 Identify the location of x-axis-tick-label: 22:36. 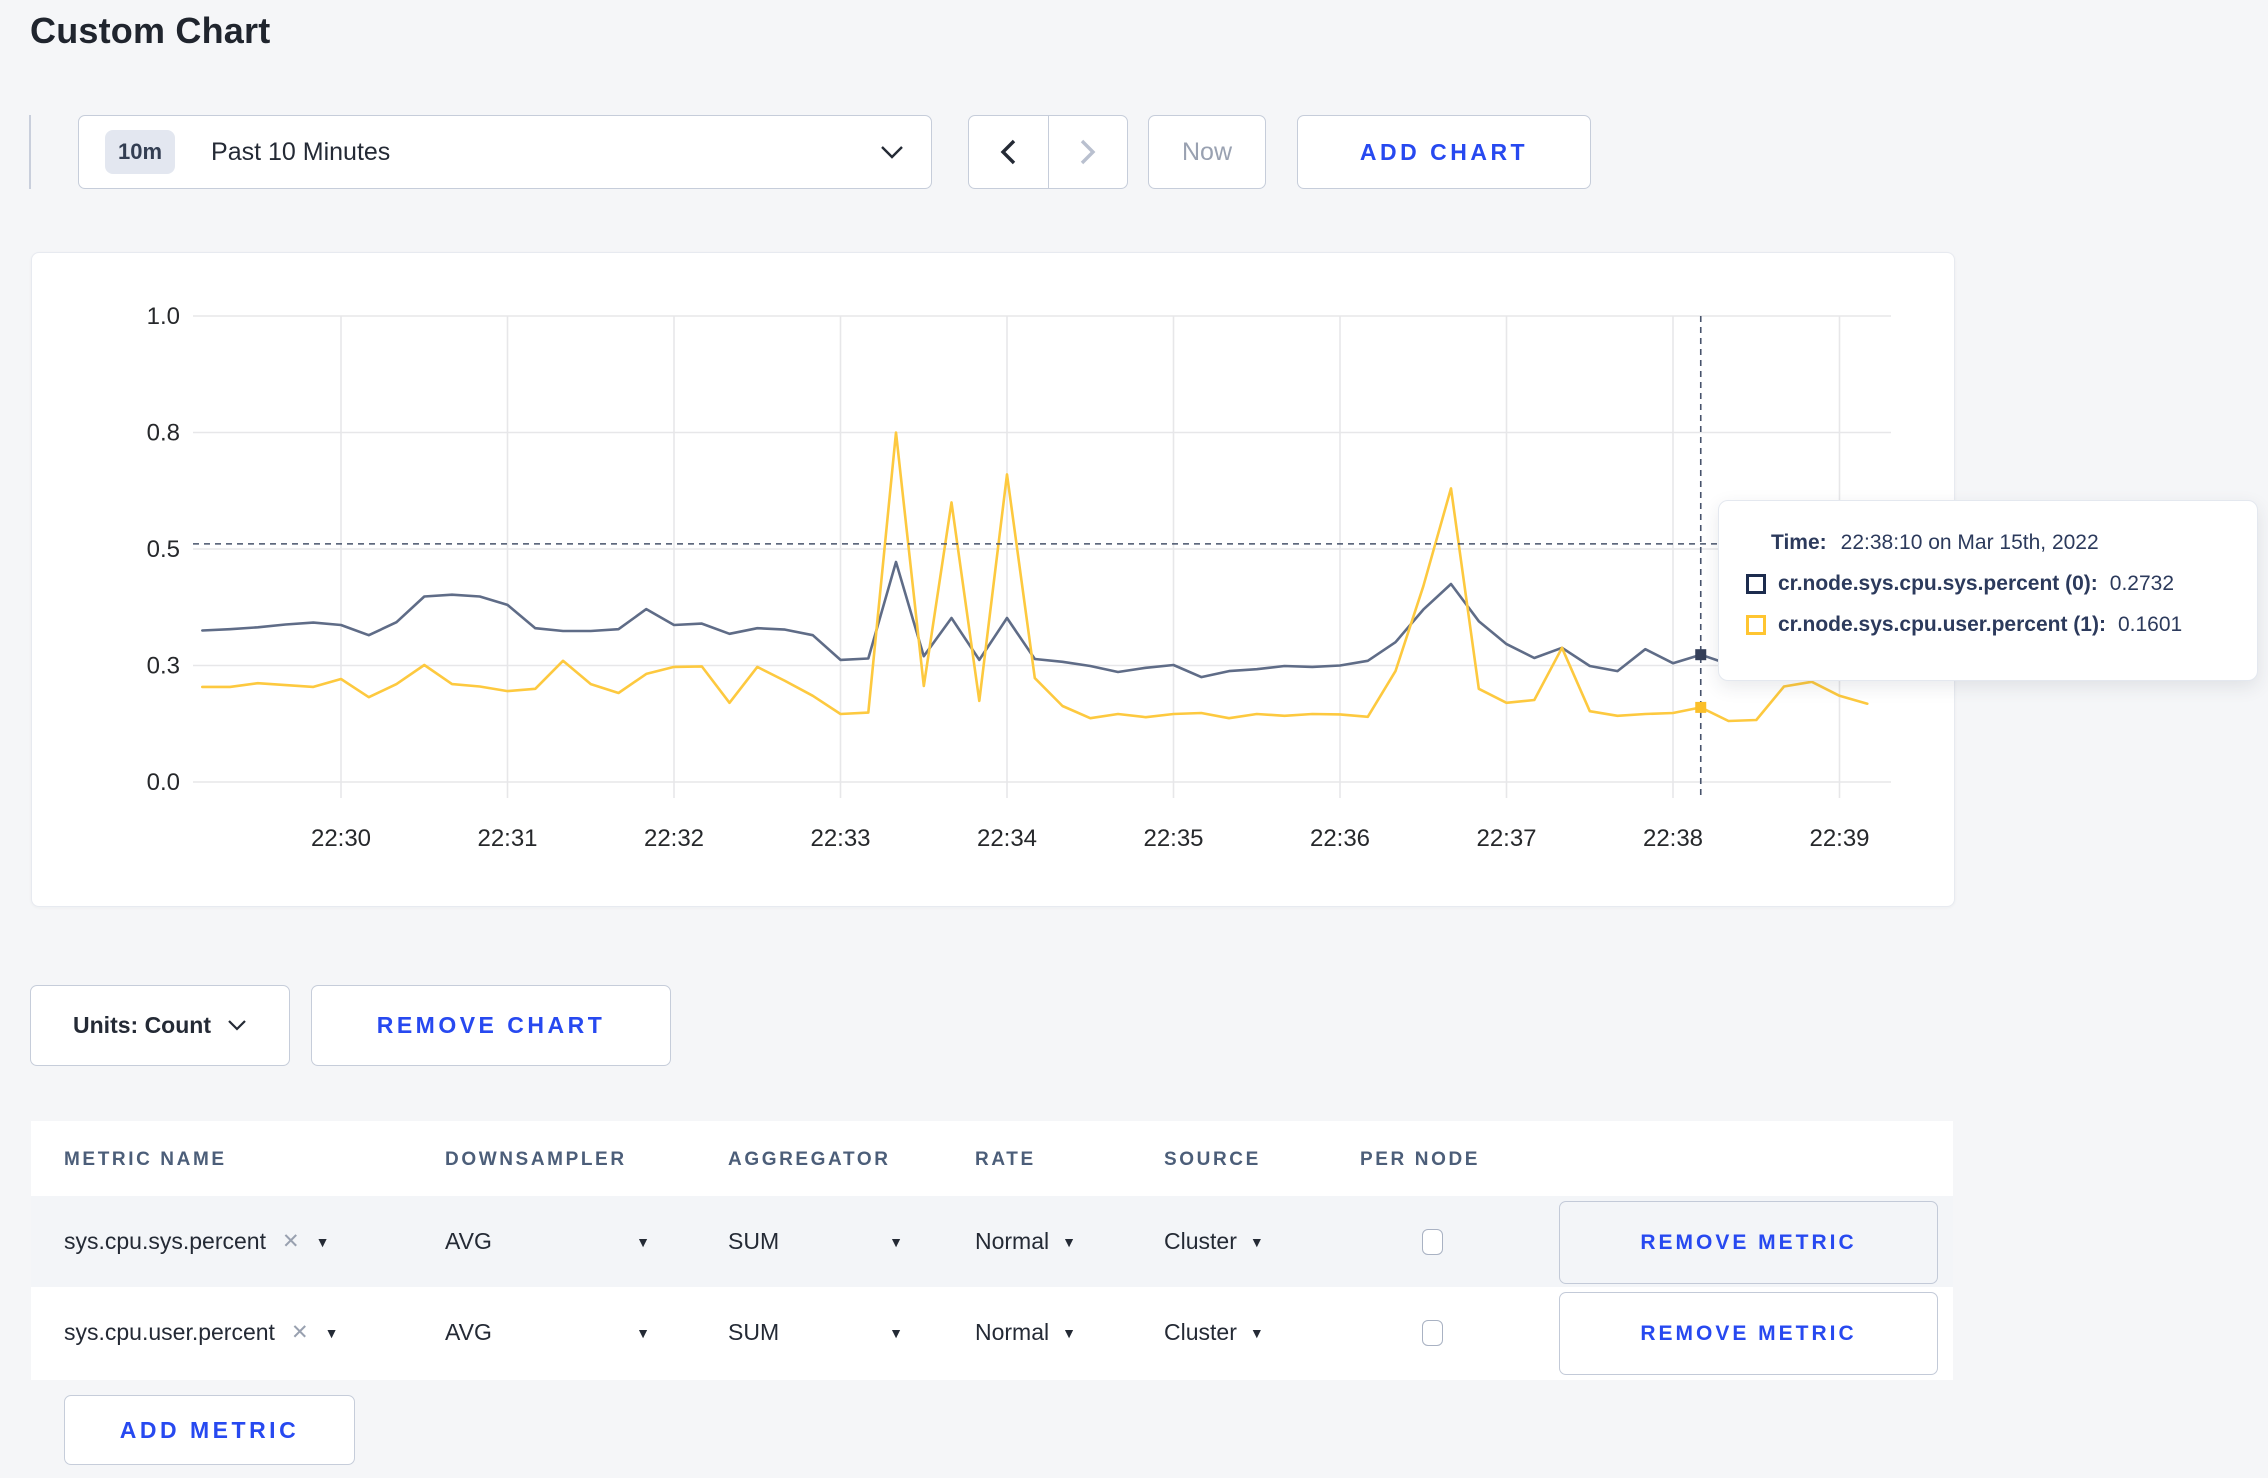
(1340, 838).